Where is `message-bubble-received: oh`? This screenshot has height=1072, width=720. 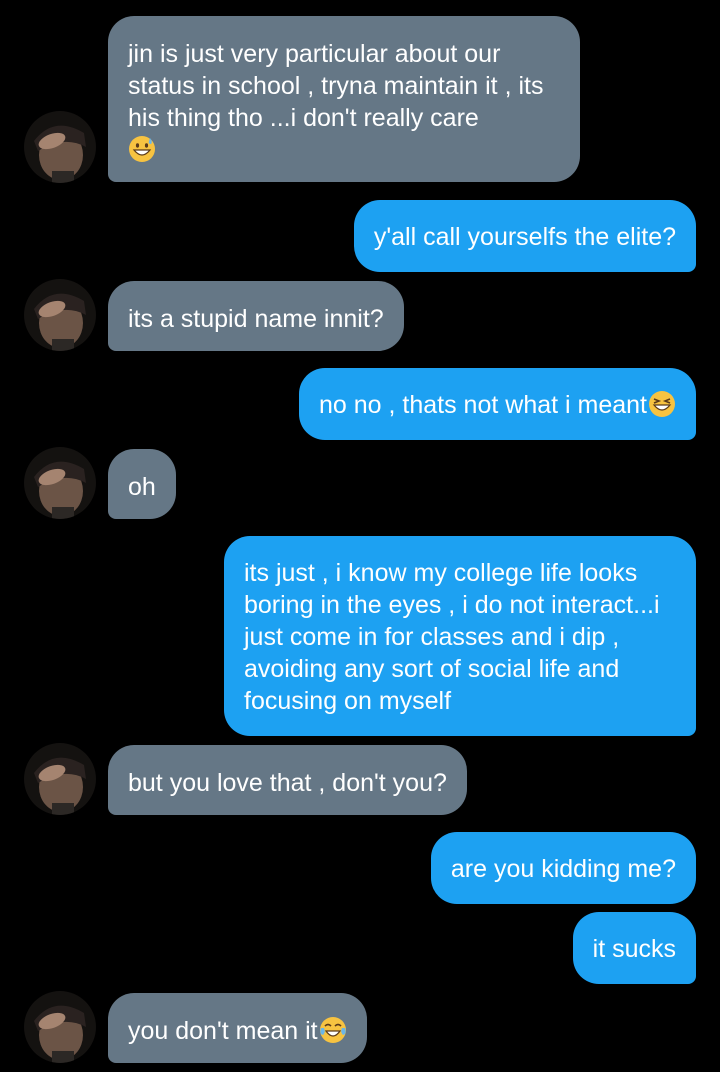 message-bubble-received: oh is located at coordinates (142, 484).